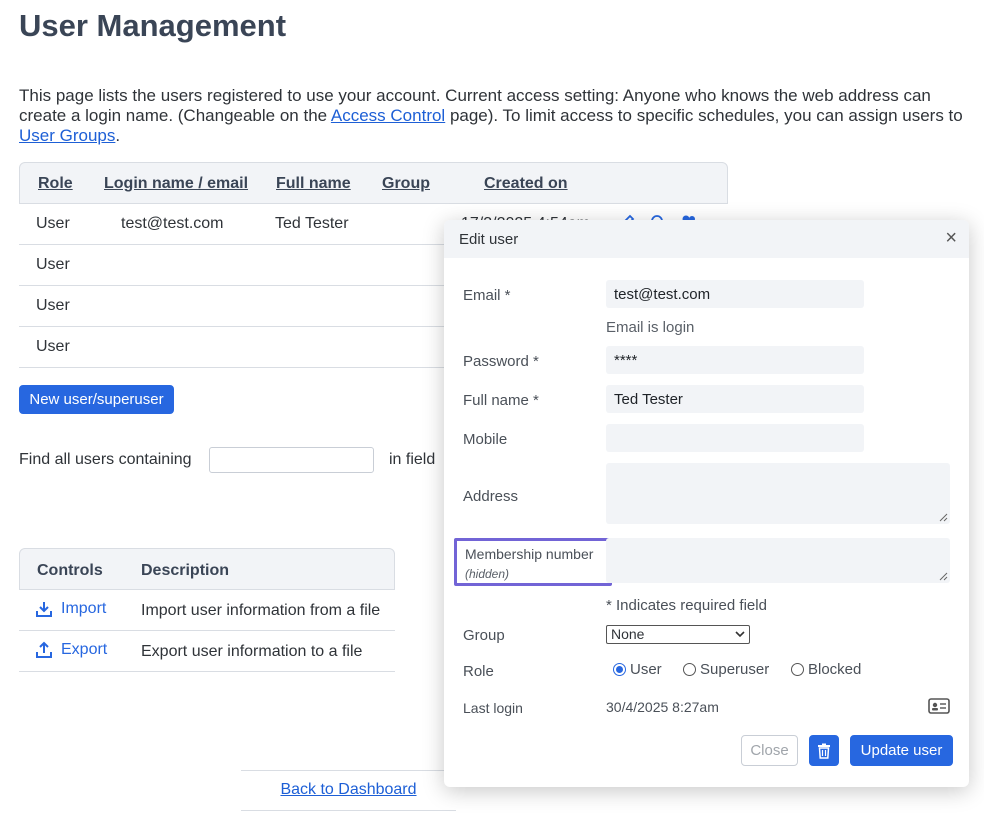 Image resolution: width=984 pixels, height=835 pixels. What do you see at coordinates (487, 574) in the screenshot?
I see `membership-hidden-note: (hidden)` at bounding box center [487, 574].